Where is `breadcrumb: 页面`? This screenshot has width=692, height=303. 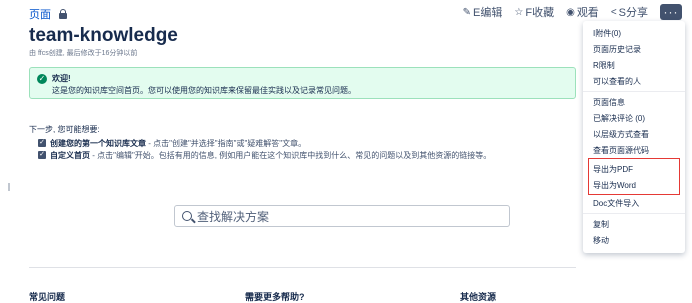
breadcrumb: 页面 is located at coordinates (48, 14).